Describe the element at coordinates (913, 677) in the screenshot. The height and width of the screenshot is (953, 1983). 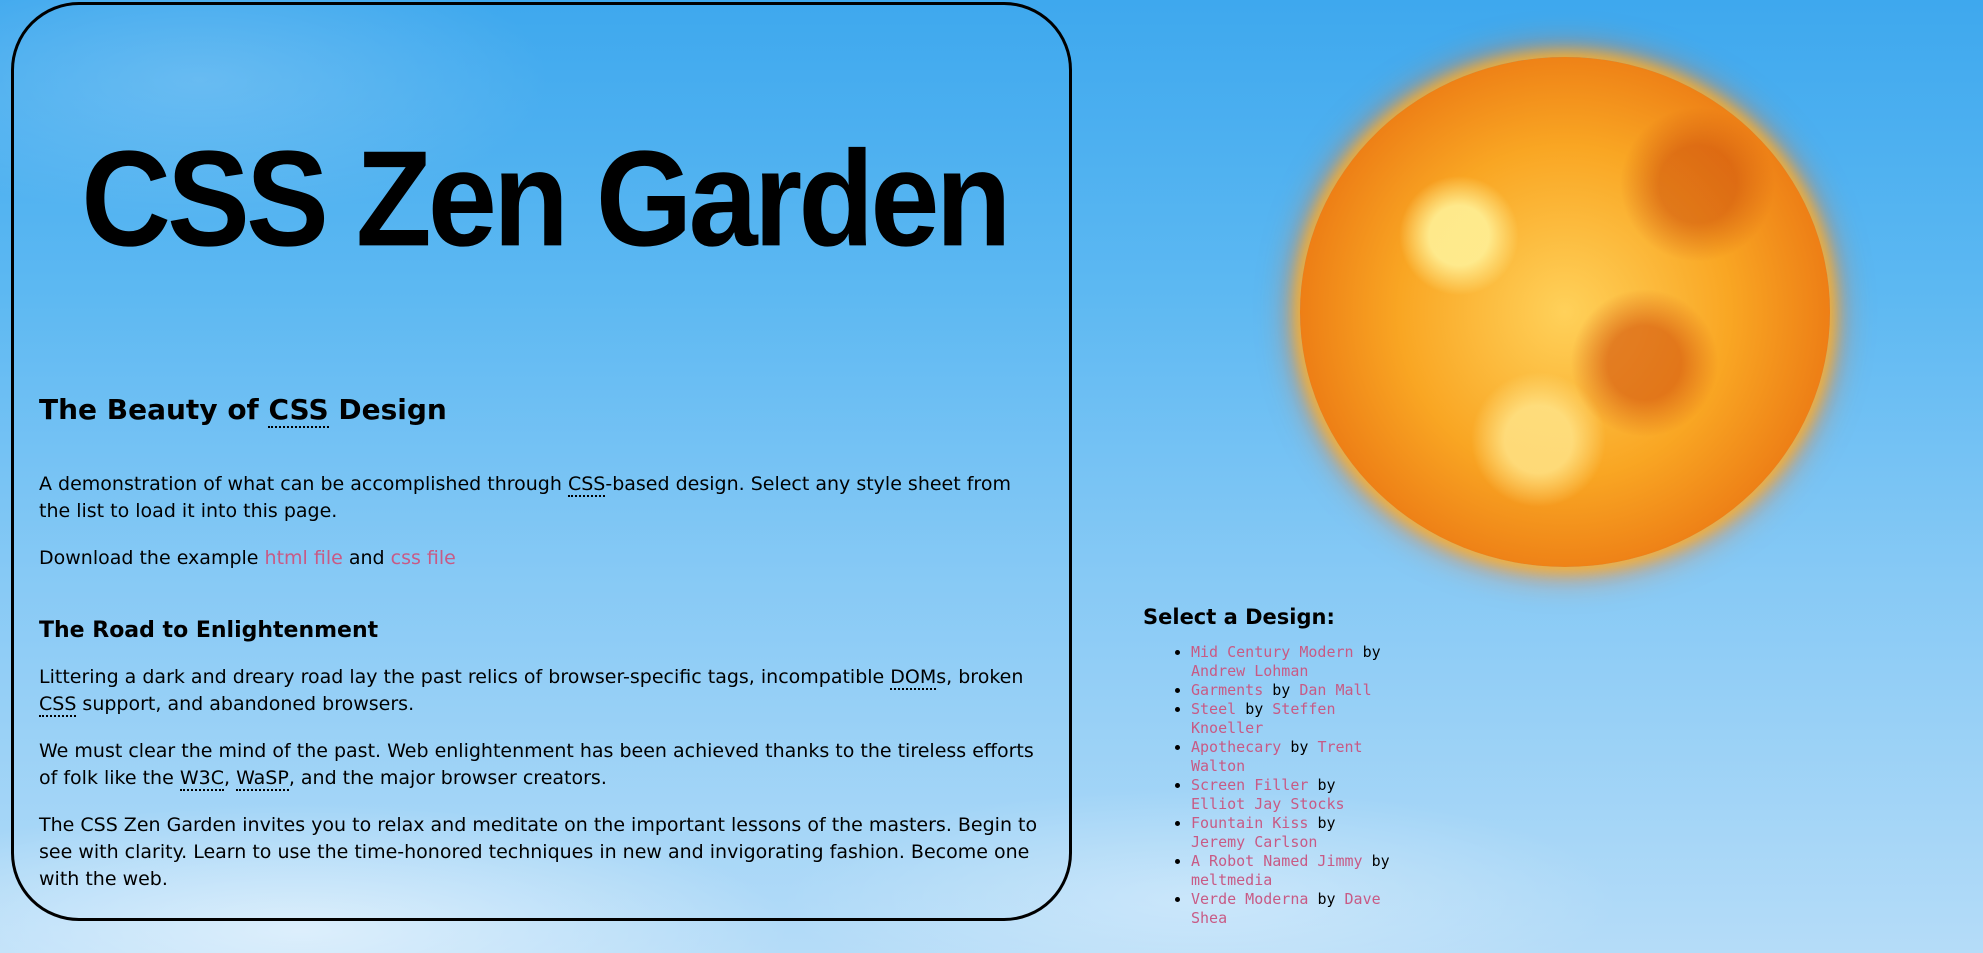
I see `dom-abbr: DOM` at that location.